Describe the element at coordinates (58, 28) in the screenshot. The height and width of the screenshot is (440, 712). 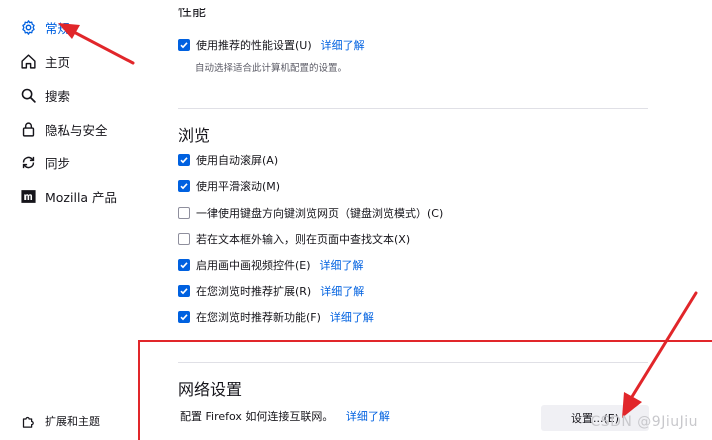
I see `sidebar-item-label: 常规` at that location.